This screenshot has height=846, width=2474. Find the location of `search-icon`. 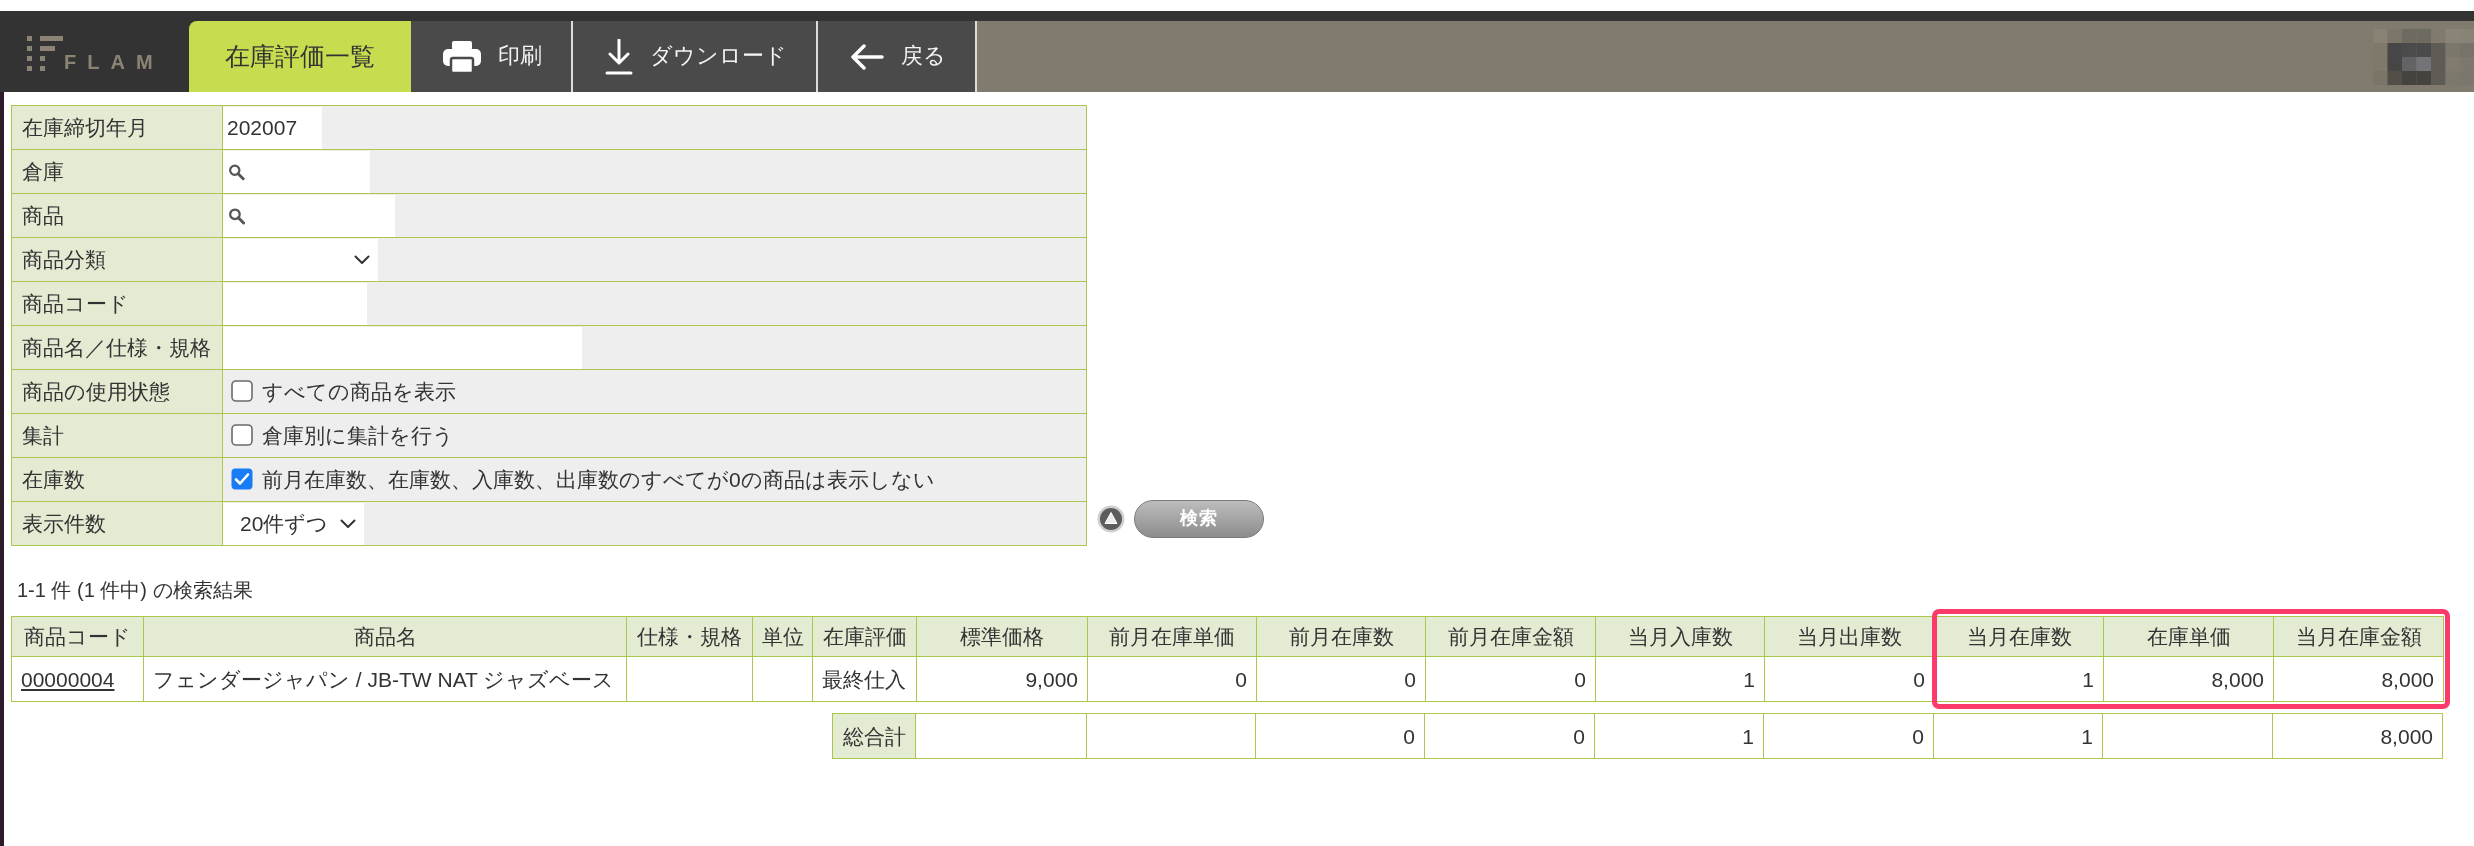

search-icon is located at coordinates (237, 215).